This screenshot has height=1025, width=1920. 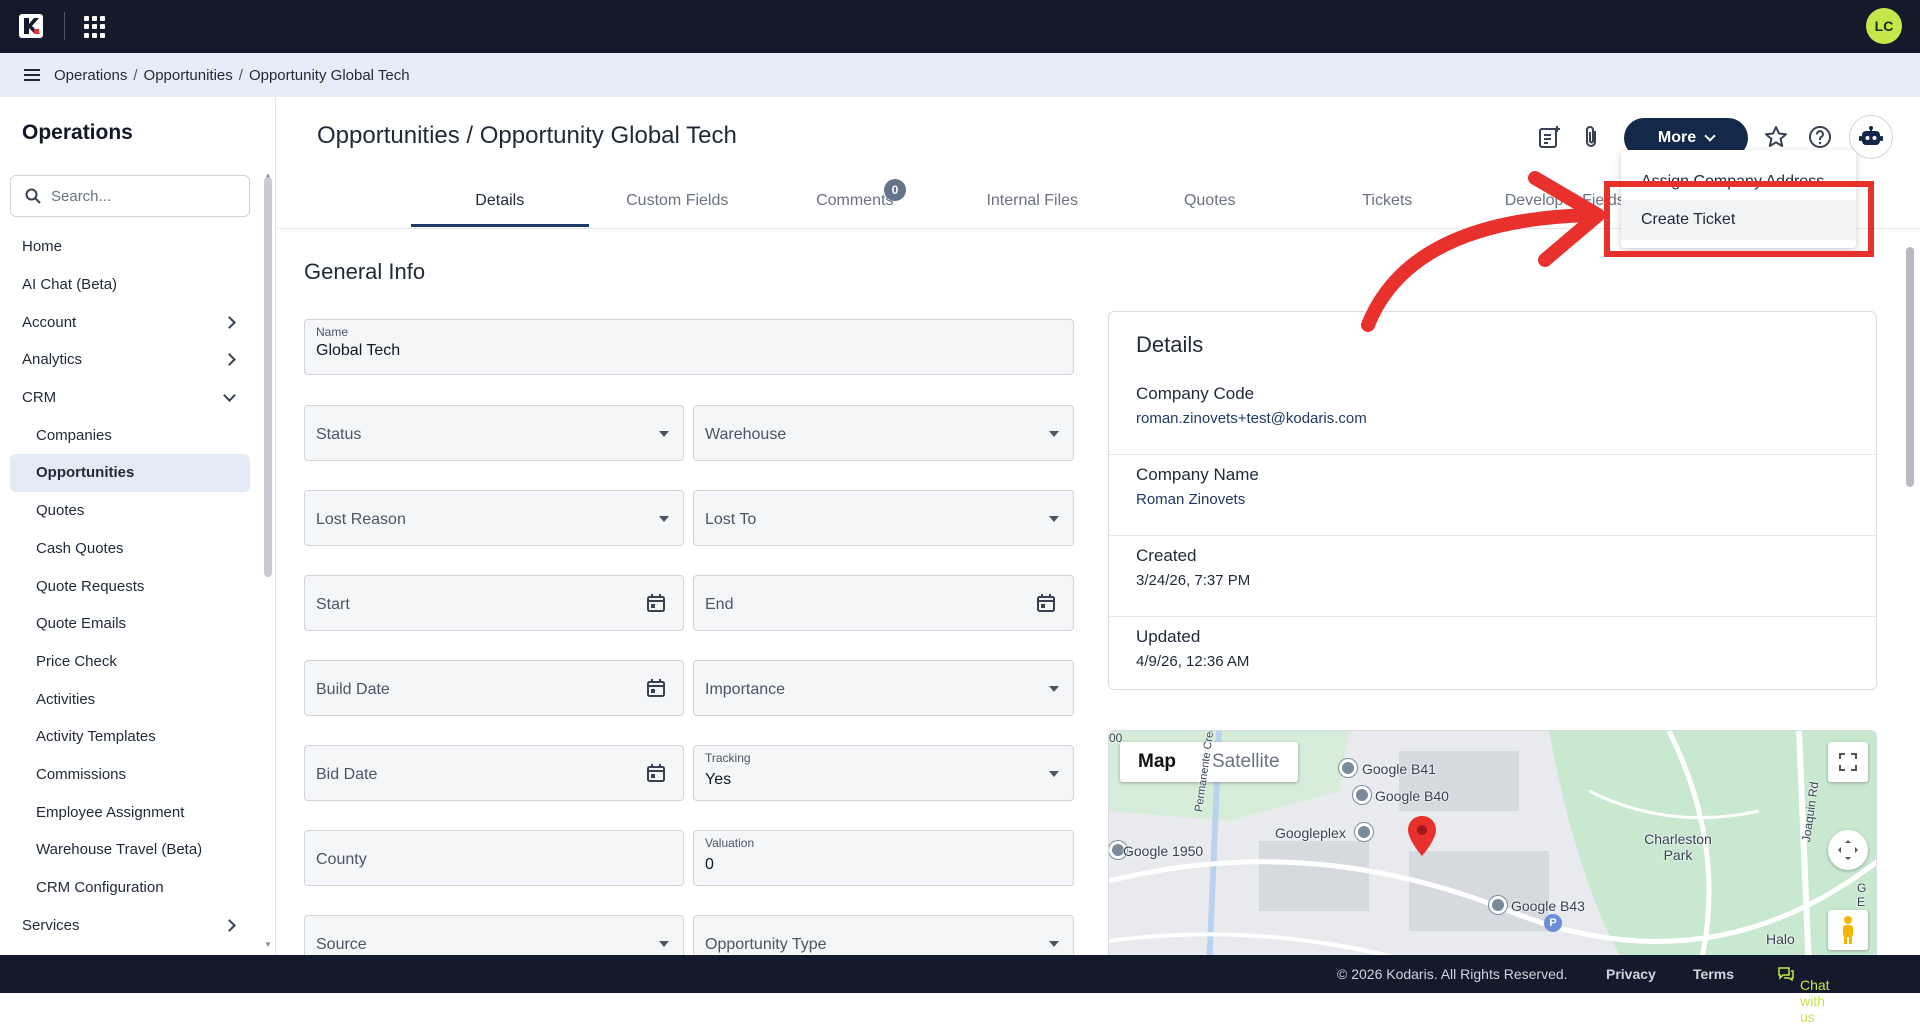 I want to click on company-name-link: Roman Zinovets, so click(x=1190, y=499).